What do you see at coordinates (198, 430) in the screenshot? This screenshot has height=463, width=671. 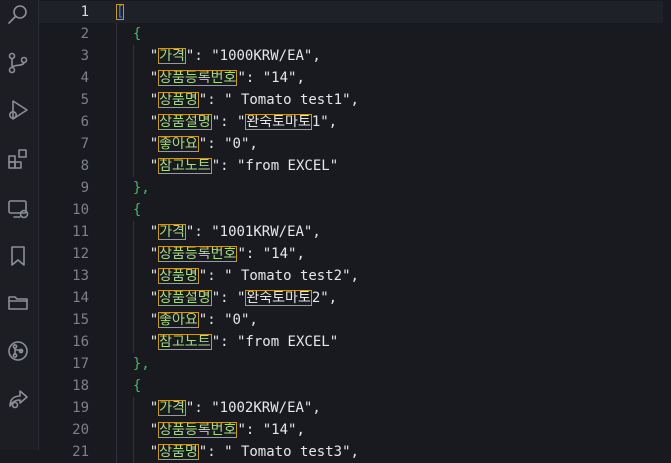 I see `json-key: 상품등록번호` at bounding box center [198, 430].